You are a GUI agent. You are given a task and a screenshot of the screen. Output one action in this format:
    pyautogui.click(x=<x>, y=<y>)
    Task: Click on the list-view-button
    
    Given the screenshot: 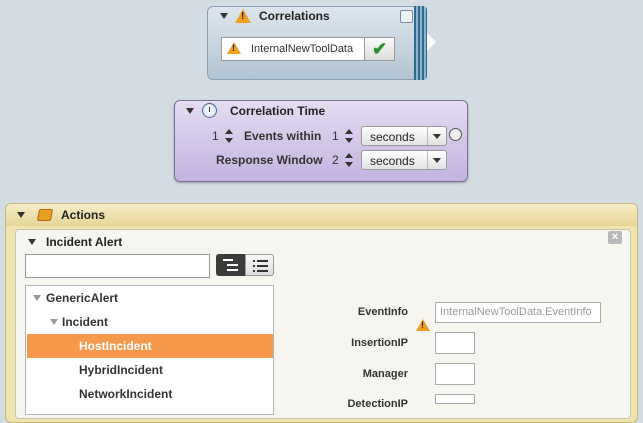 What is the action you would take?
    pyautogui.click(x=259, y=265)
    